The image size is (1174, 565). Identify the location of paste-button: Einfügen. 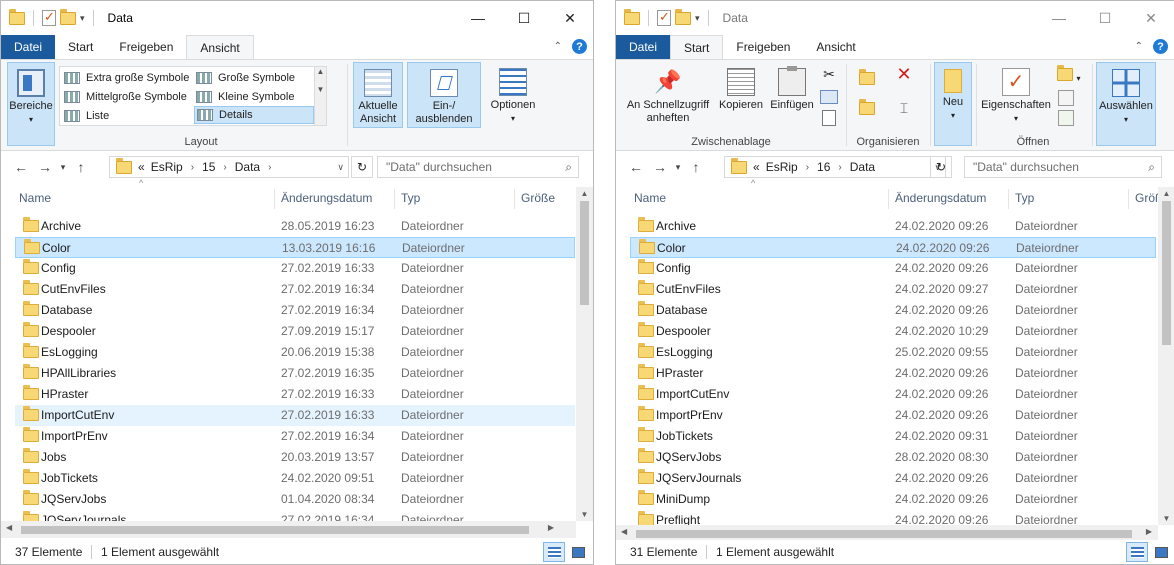
(792, 96).